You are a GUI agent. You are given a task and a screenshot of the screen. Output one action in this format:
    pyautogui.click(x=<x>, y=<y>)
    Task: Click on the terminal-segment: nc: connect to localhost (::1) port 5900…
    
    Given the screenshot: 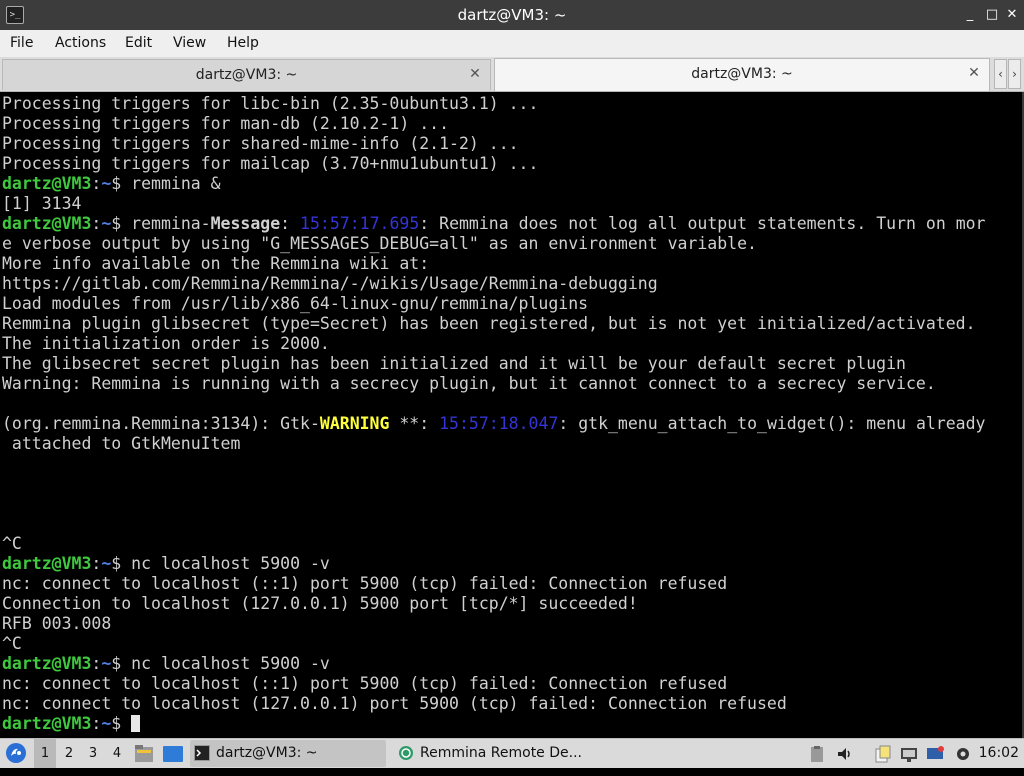 What is the action you would take?
    pyautogui.click(x=365, y=583)
    